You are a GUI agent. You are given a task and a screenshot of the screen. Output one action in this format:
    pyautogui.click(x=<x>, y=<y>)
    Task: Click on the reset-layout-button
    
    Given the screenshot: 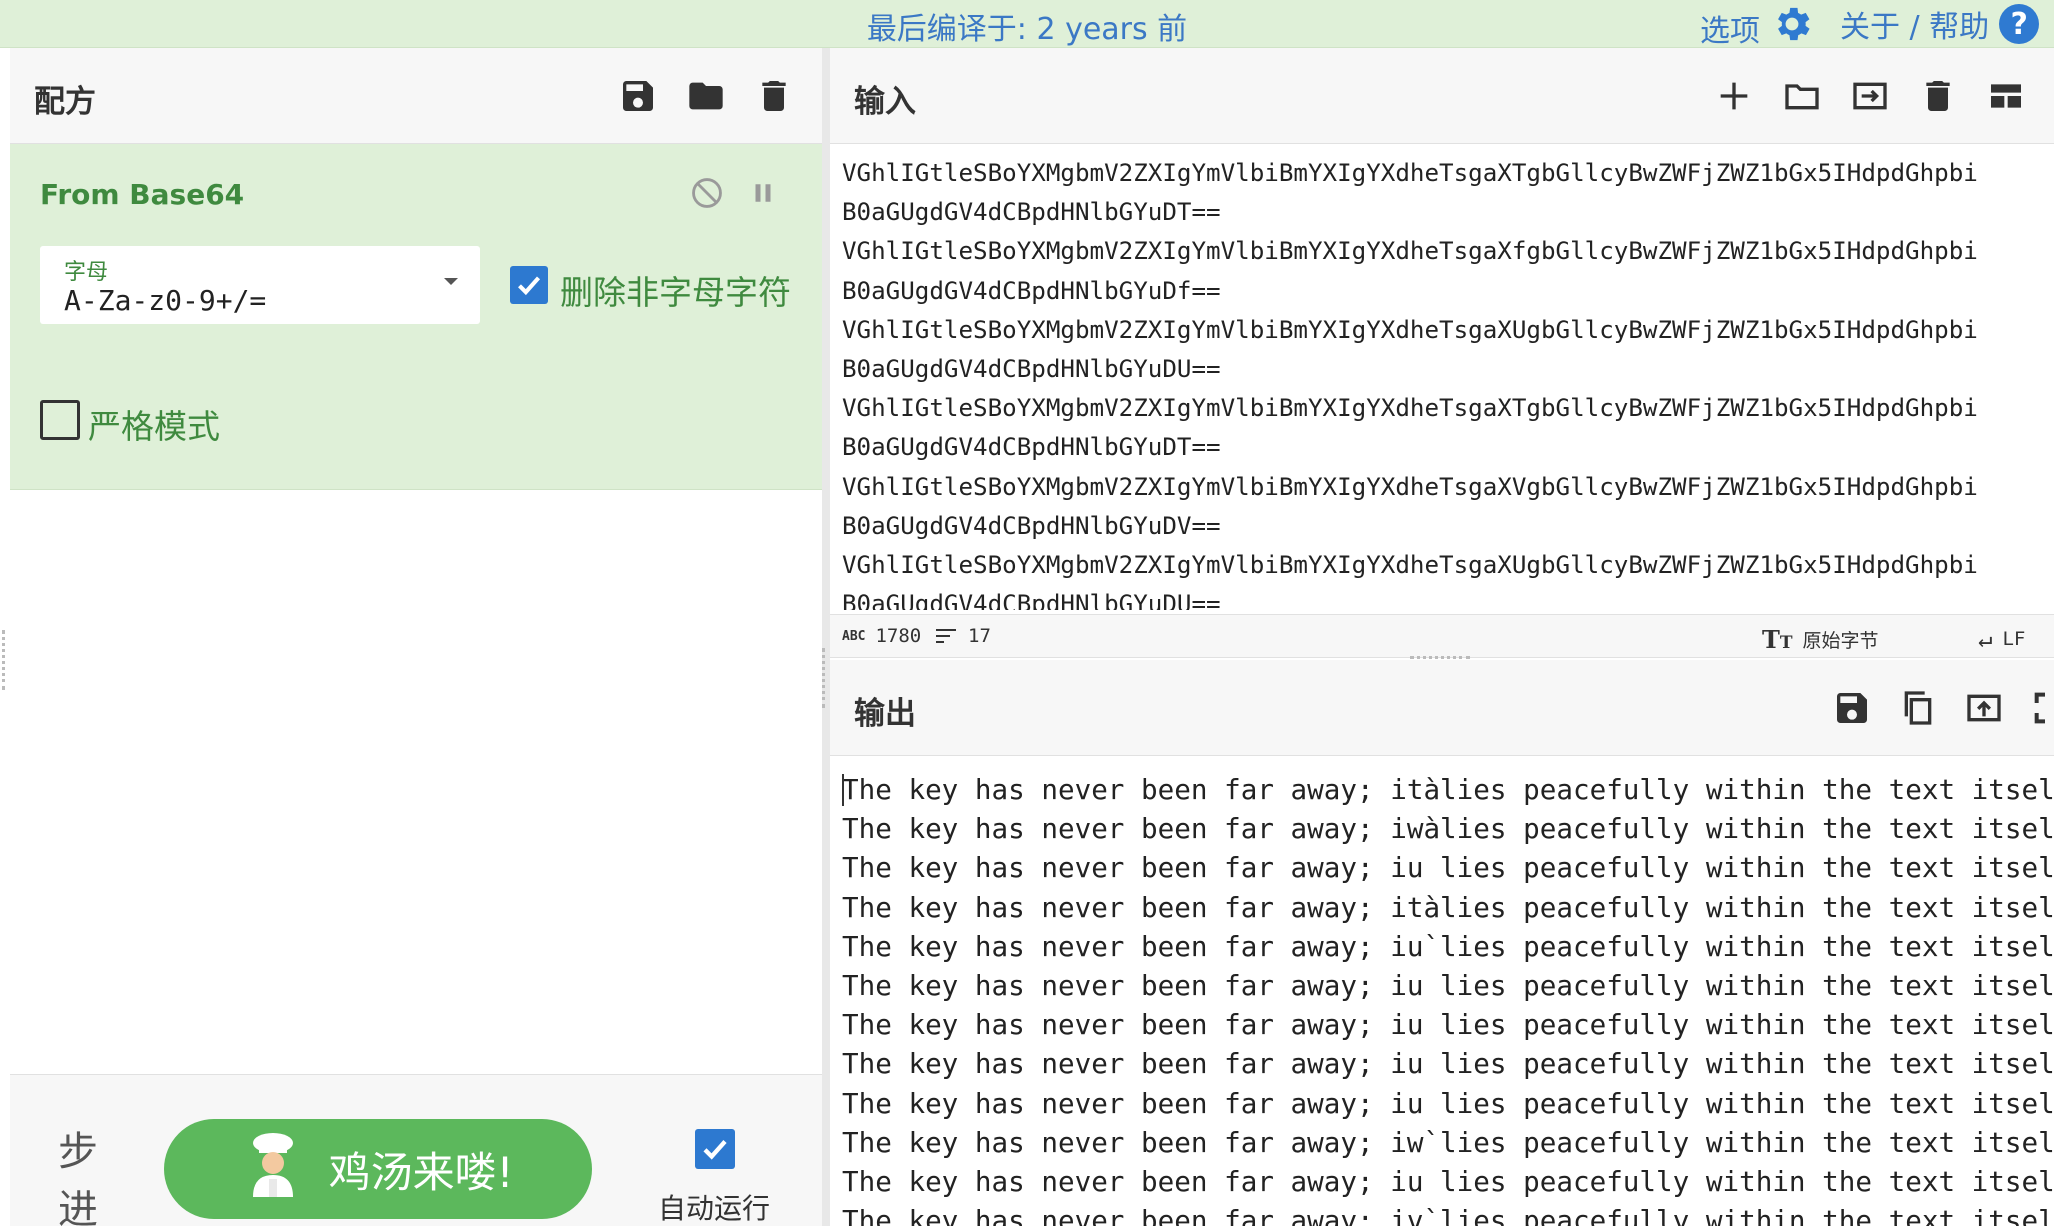 What is the action you would take?
    pyautogui.click(x=2006, y=96)
    